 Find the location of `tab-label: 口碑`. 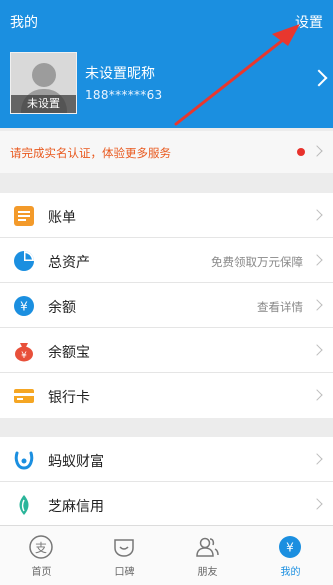

tab-label: 口碑 is located at coordinates (124, 572).